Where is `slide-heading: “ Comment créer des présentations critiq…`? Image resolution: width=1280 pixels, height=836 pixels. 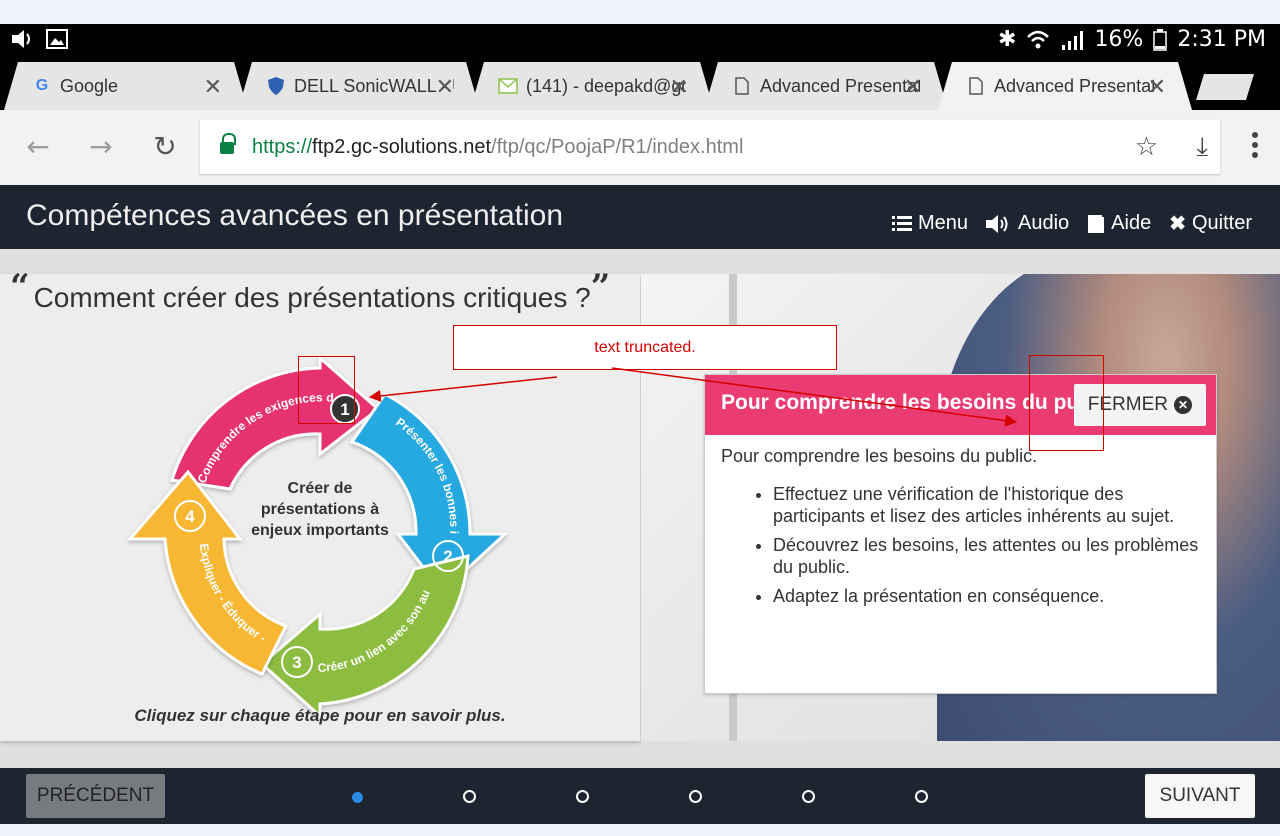
slide-heading: “ Comment créer des présentations critiq… is located at coordinates (310, 290).